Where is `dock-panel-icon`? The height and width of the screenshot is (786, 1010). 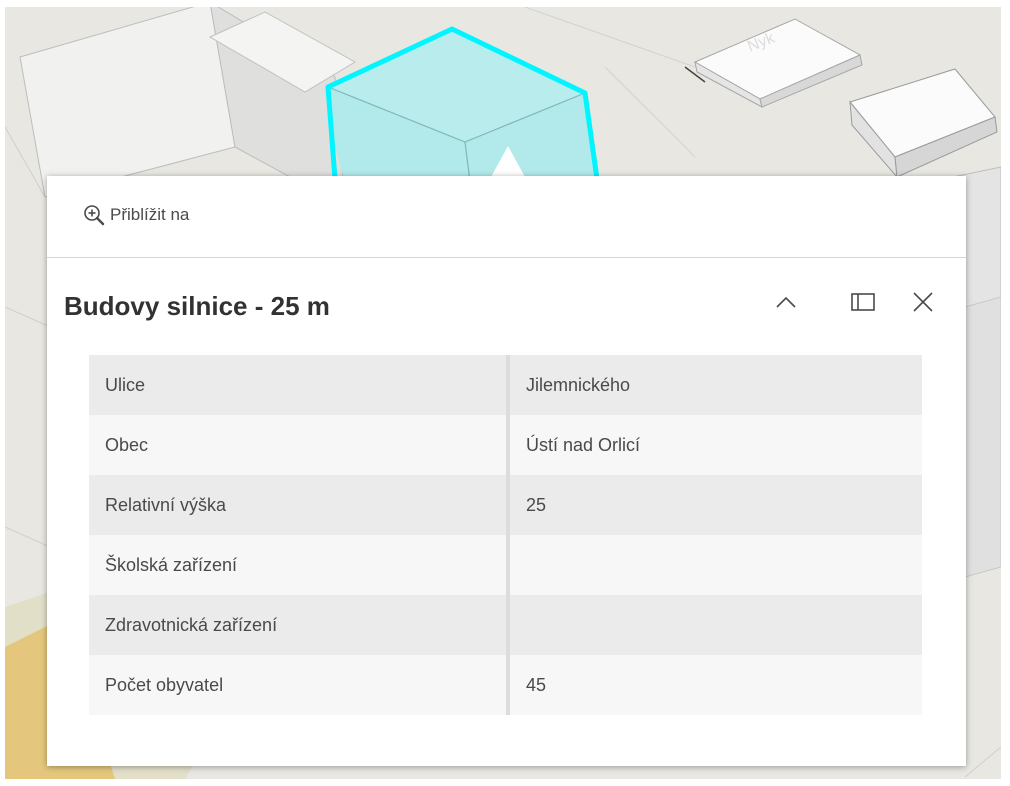 dock-panel-icon is located at coordinates (863, 302).